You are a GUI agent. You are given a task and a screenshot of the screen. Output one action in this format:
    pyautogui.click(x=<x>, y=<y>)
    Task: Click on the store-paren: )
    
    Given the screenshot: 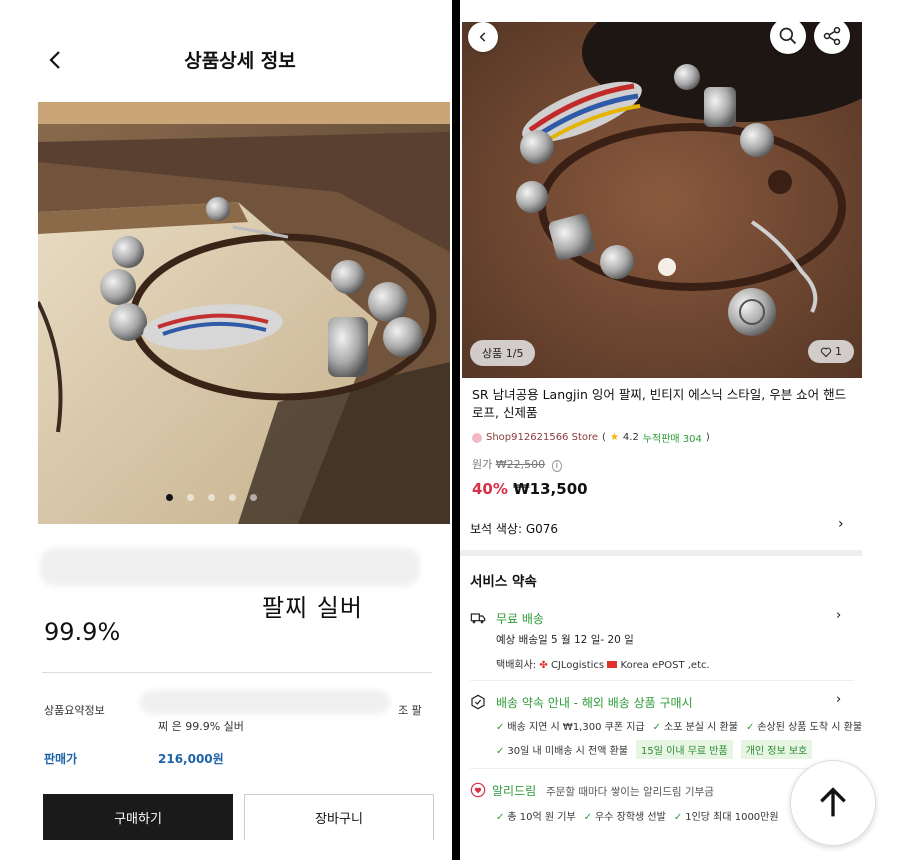 What is the action you would take?
    pyautogui.click(x=707, y=437)
    